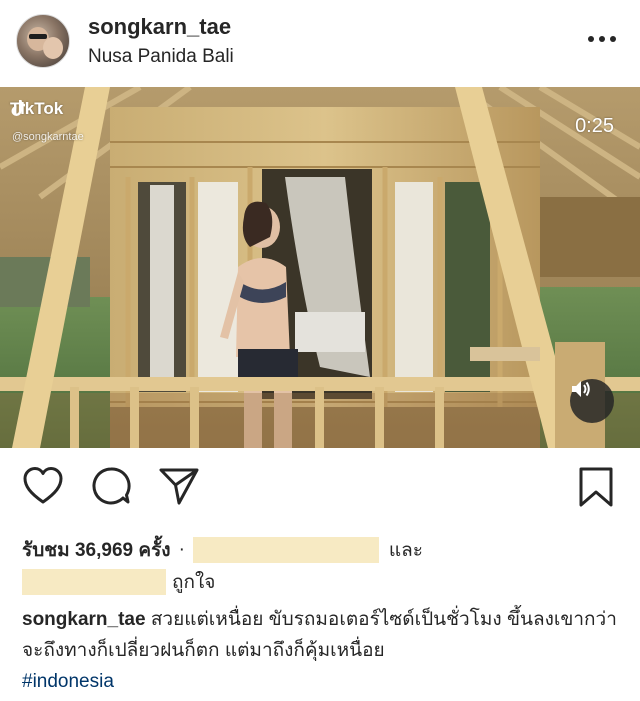 The height and width of the screenshot is (701, 640). What do you see at coordinates (594, 126) in the screenshot?
I see `video-timer: 0:25` at bounding box center [594, 126].